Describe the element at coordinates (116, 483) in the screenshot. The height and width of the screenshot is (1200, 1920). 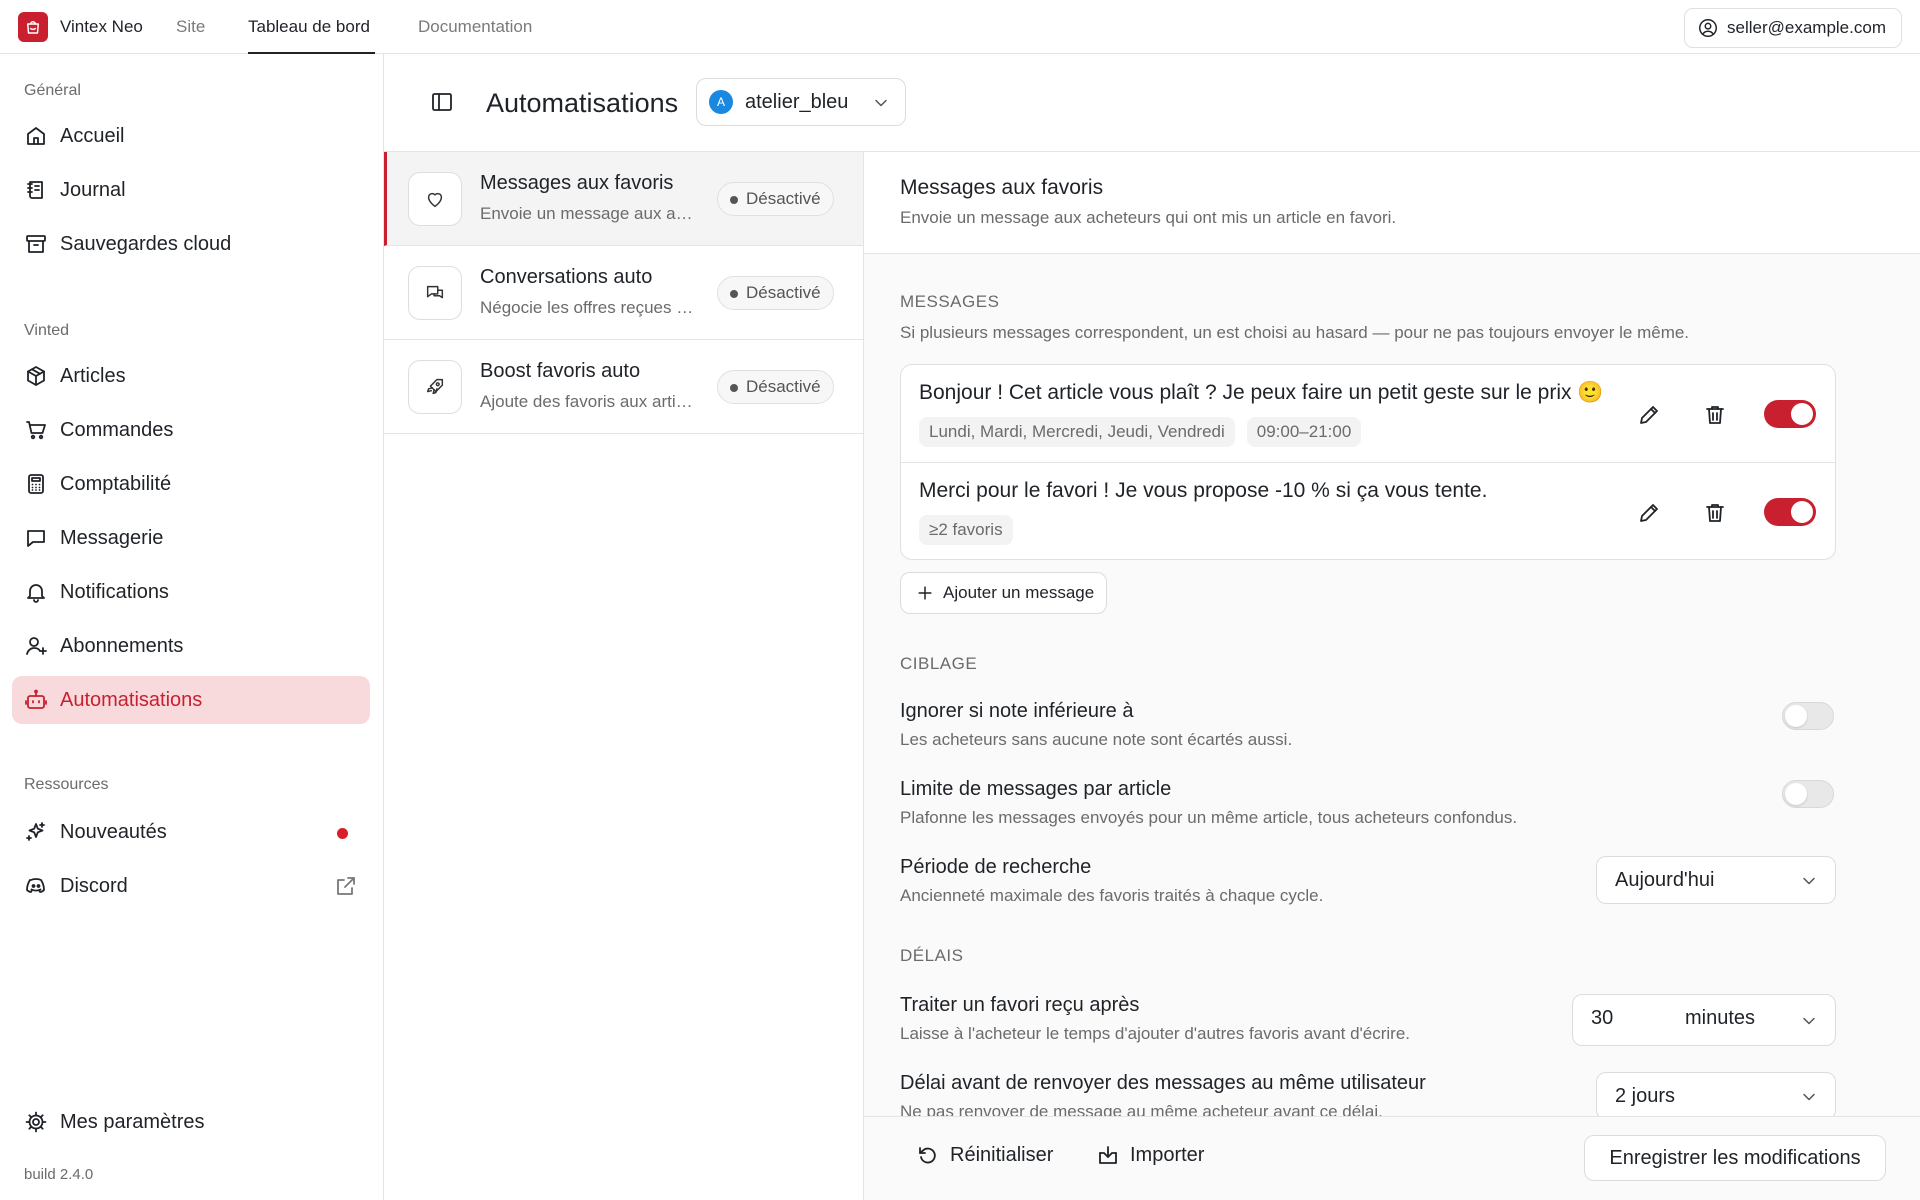
I see `sidebar-item-label: Comptabilité` at that location.